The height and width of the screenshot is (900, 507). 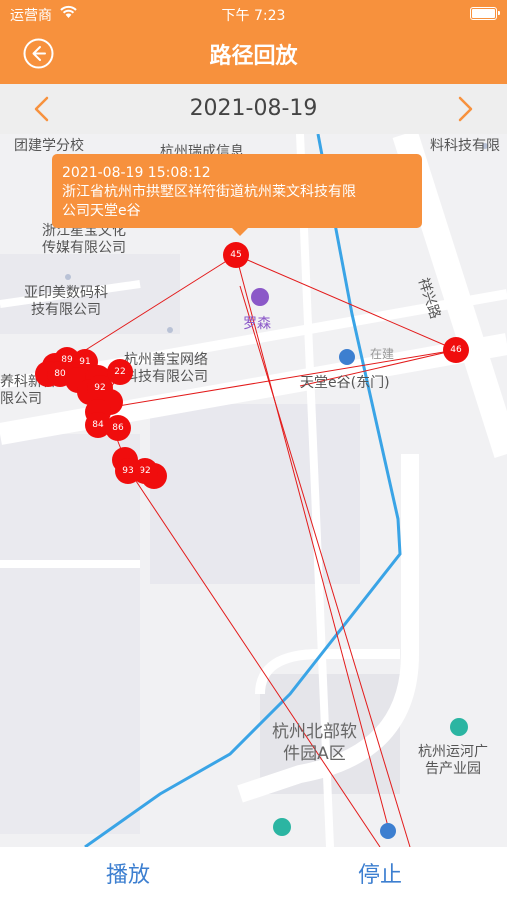 What do you see at coordinates (128, 471) in the screenshot?
I see `route-marker: 93` at bounding box center [128, 471].